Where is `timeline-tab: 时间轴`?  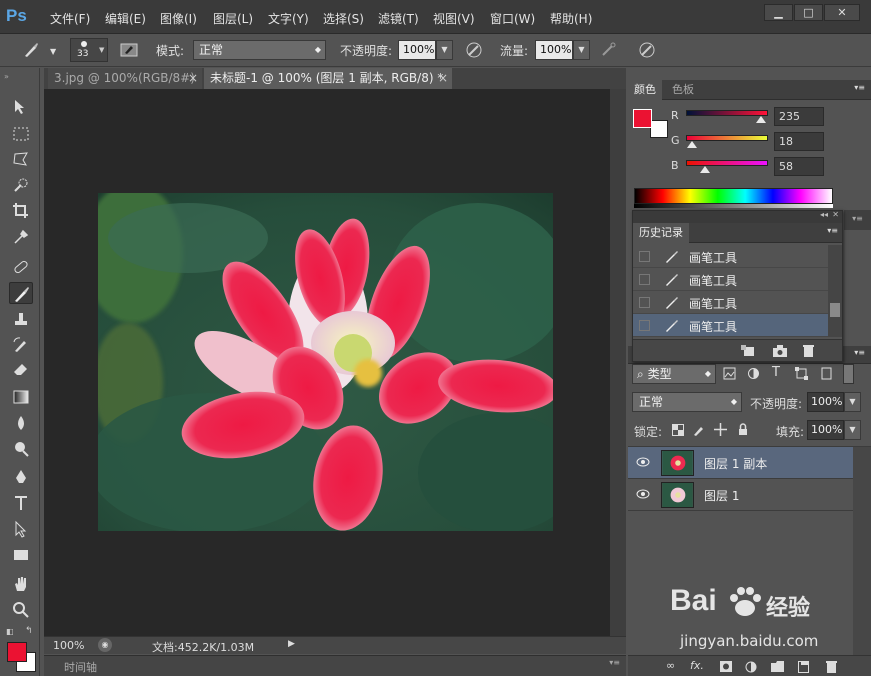
timeline-tab: 时间轴 is located at coordinates (80, 667).